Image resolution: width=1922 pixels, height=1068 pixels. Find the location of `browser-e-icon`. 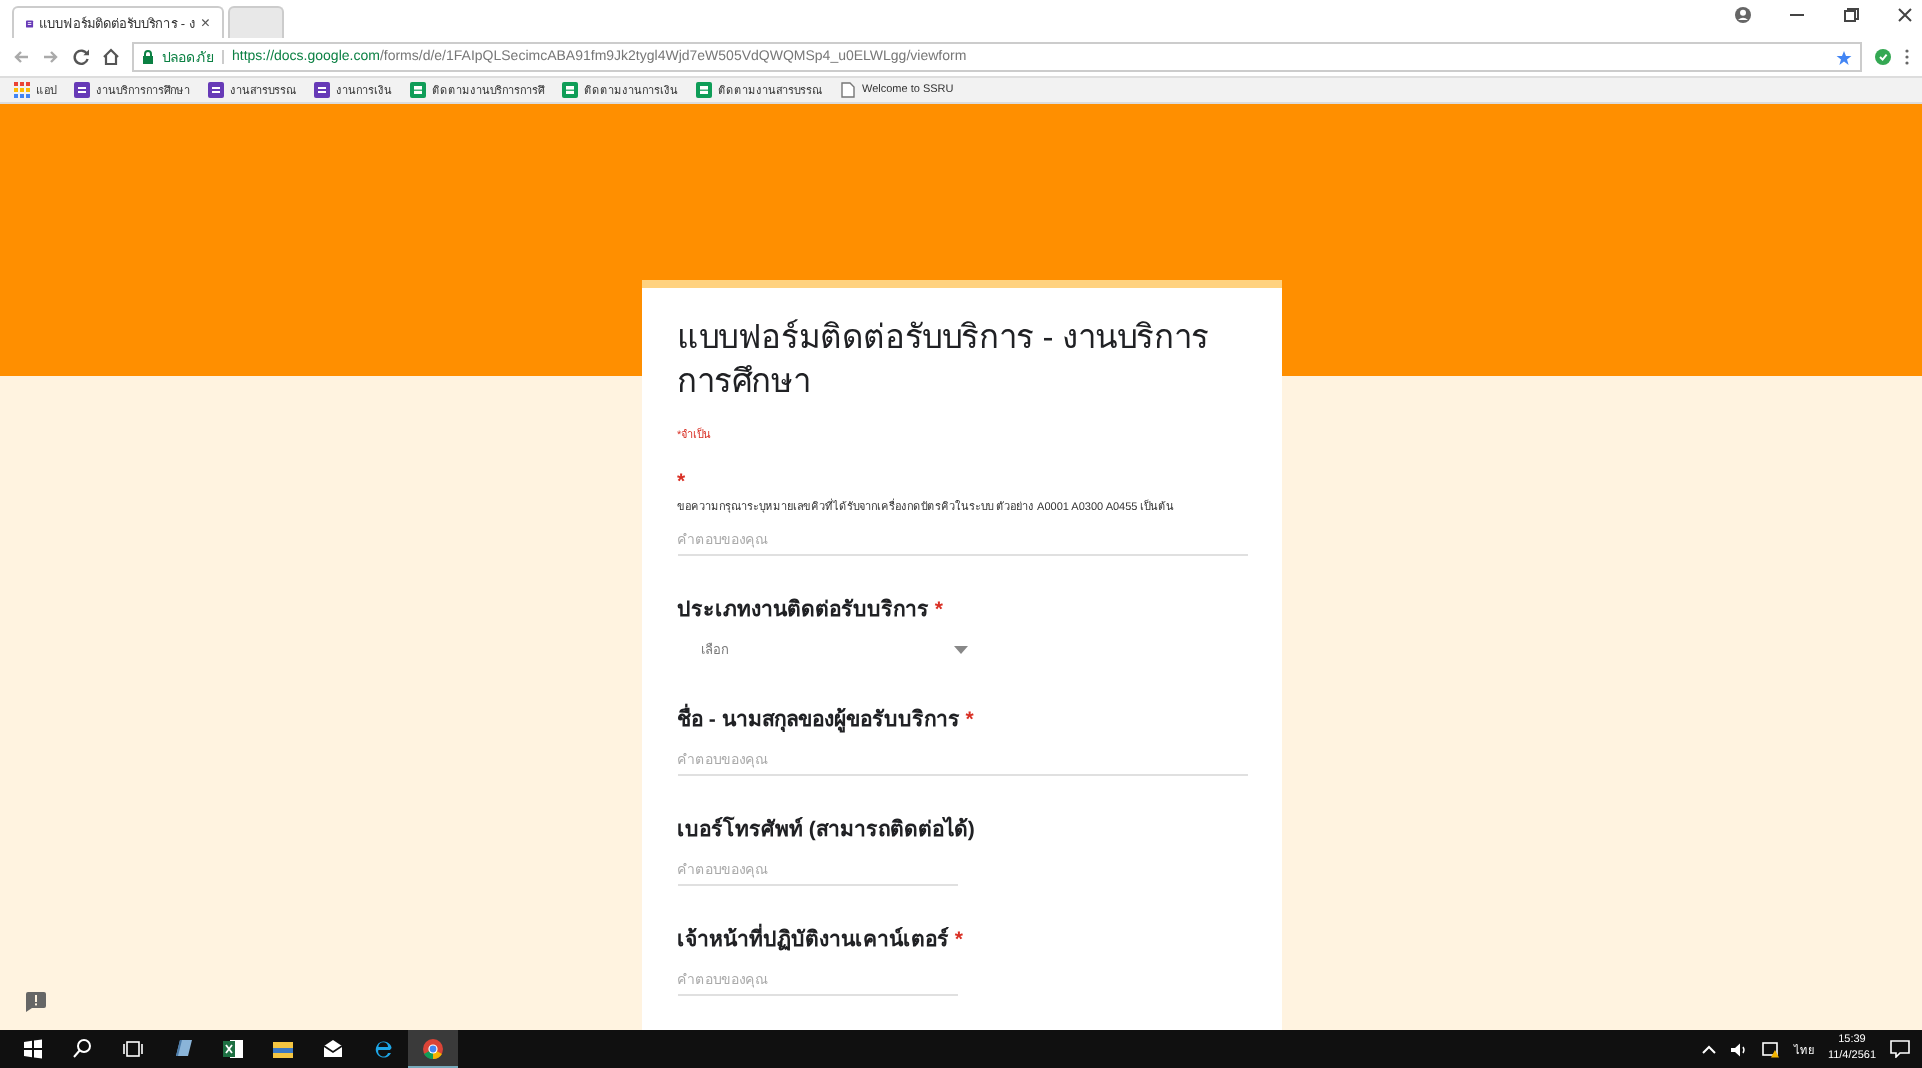

browser-e-icon is located at coordinates (383, 1049).